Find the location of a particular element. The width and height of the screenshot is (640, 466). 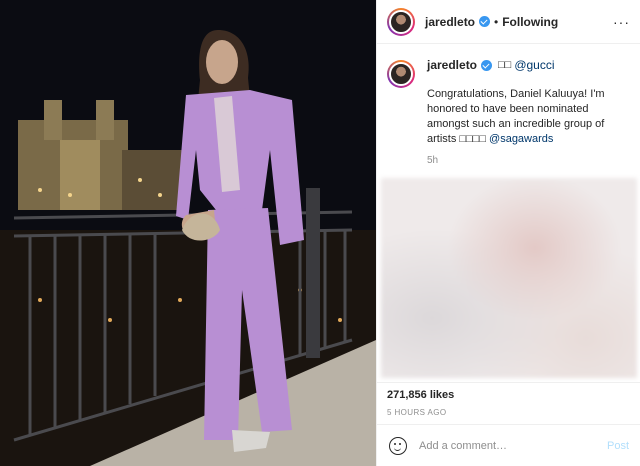

sagawards-mention-link: @sagawards is located at coordinates (521, 139).